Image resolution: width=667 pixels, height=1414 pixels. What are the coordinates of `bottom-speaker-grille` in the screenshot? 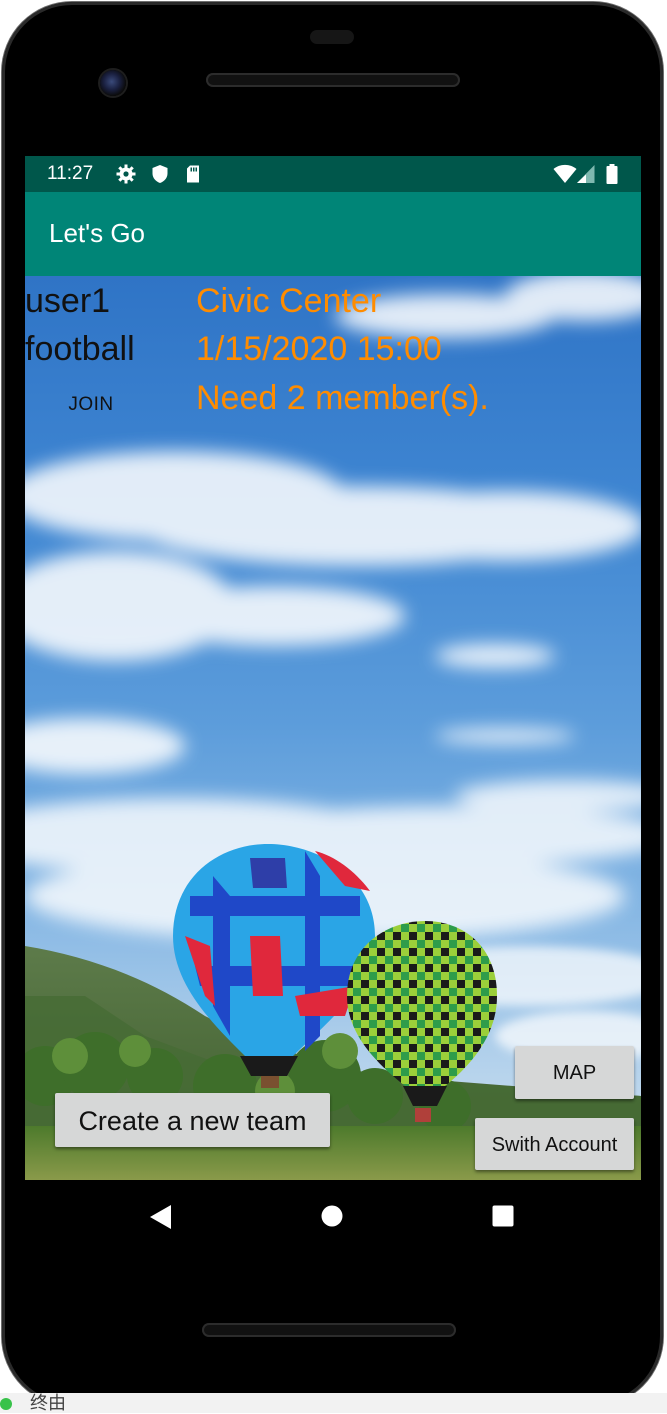 It's located at (329, 1330).